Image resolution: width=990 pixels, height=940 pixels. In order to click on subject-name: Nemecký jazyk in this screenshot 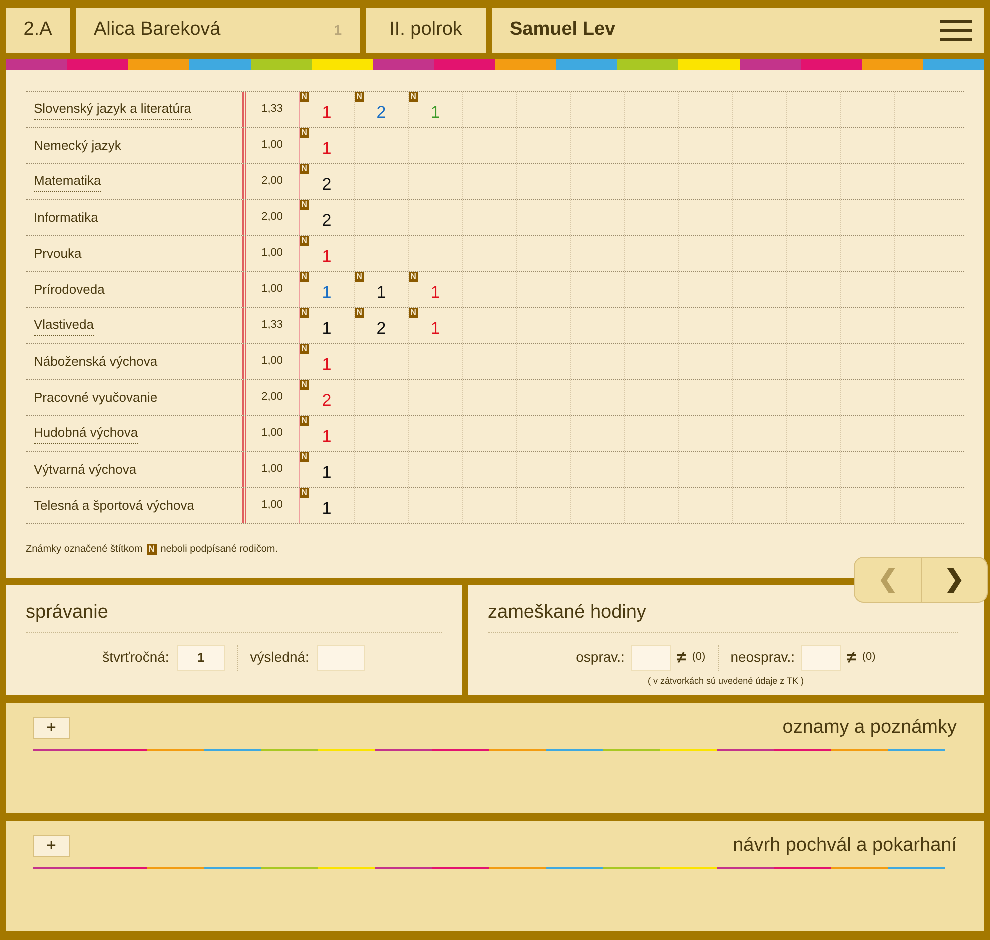, I will do `click(78, 146)`.